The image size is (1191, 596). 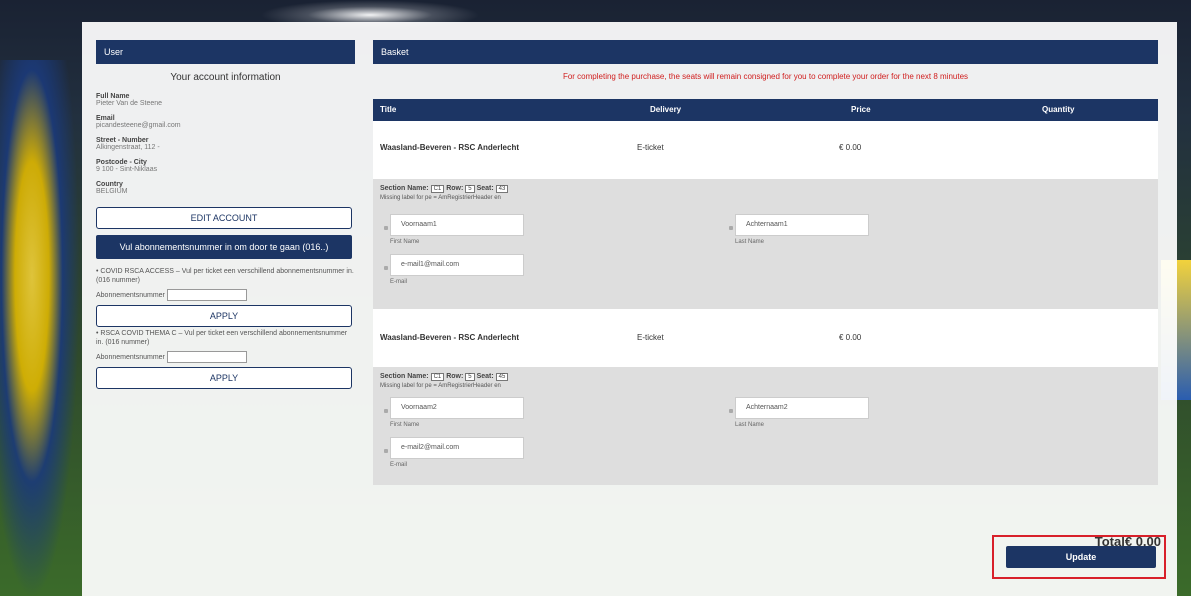 What do you see at coordinates (457, 448) in the screenshot?
I see `email-input: e-mail2@mail.com` at bounding box center [457, 448].